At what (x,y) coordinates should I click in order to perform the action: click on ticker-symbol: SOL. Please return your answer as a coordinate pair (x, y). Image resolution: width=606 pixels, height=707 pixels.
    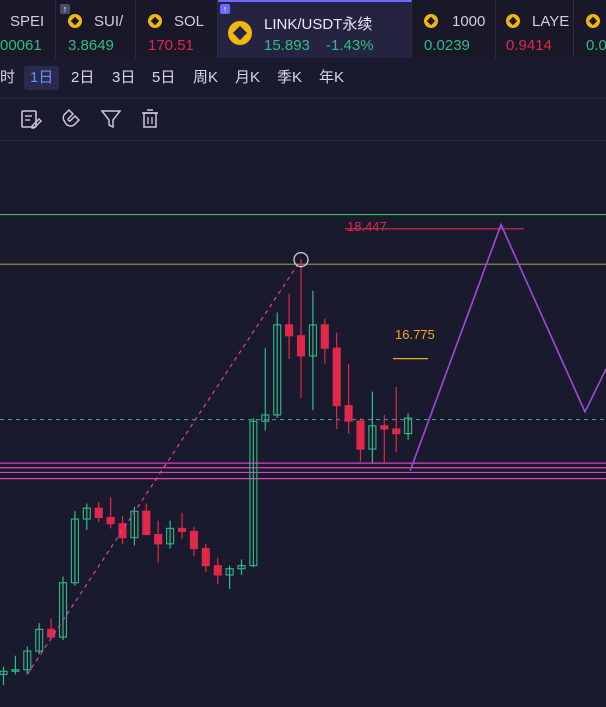
    Looking at the image, I should click on (189, 21).